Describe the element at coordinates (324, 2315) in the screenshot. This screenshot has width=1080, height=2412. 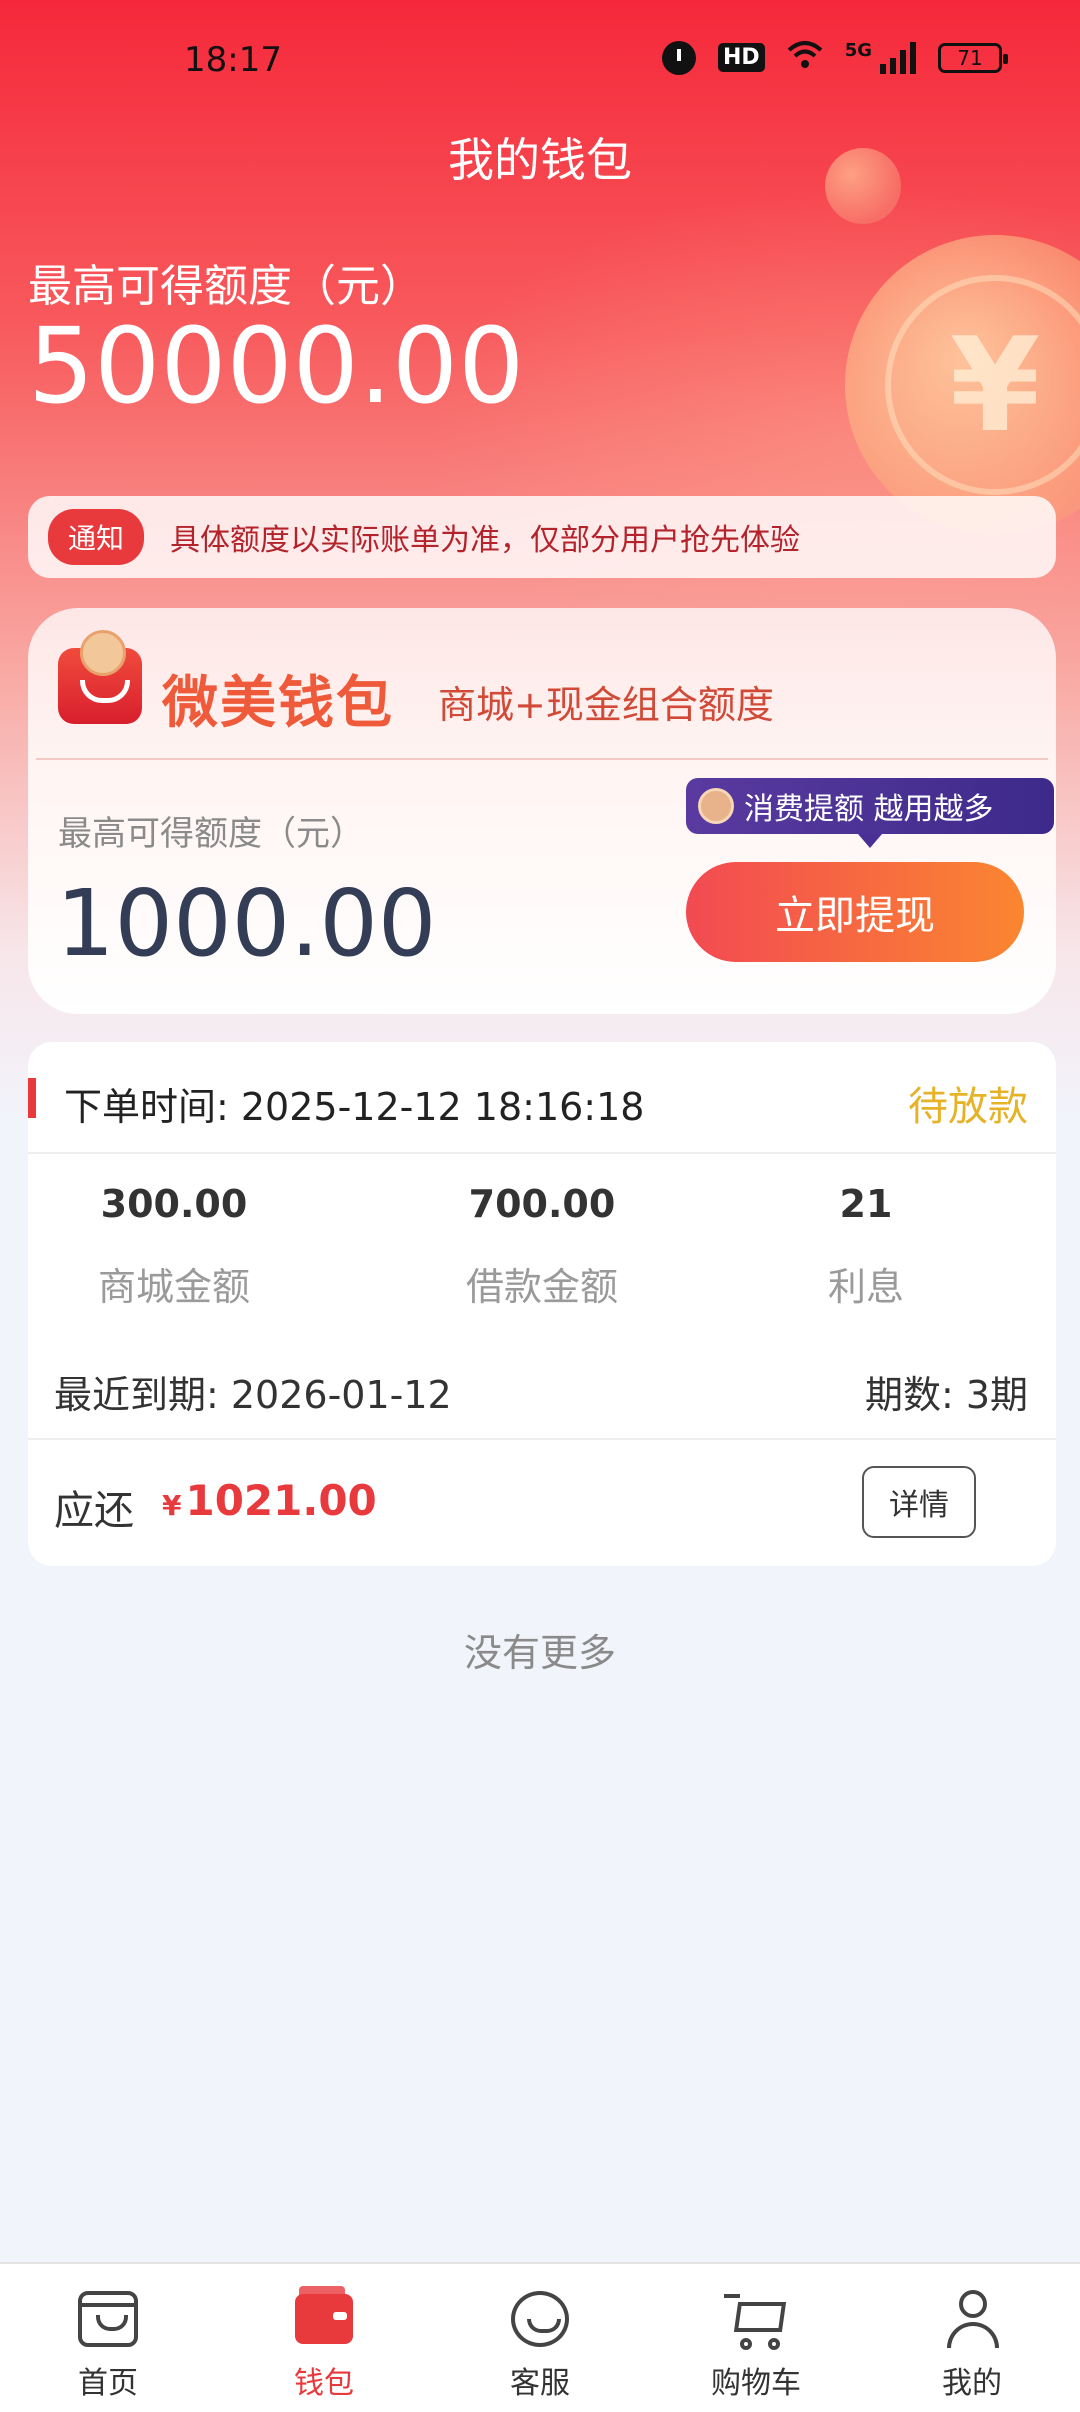
I see `wallet-icon` at that location.